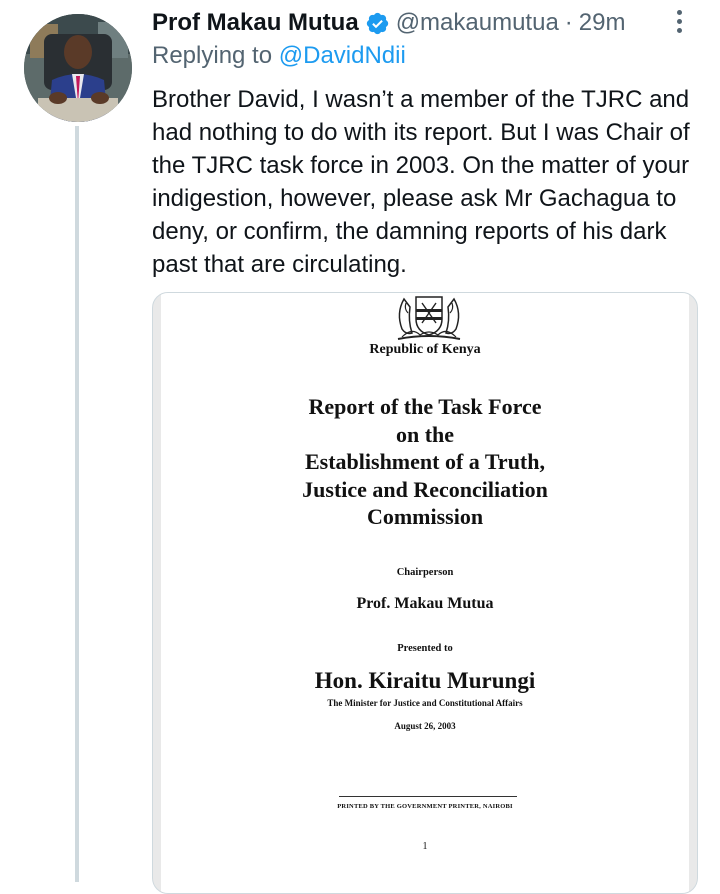  I want to click on document-title-line: on the, so click(425, 434).